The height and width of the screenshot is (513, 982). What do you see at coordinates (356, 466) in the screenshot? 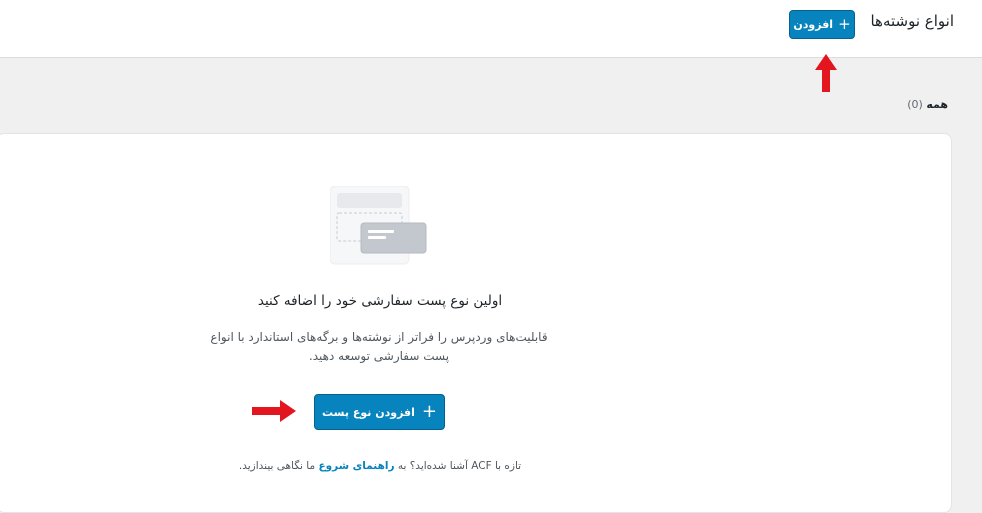
I see `getting-started-guide-link: راهنمای شروع` at bounding box center [356, 466].